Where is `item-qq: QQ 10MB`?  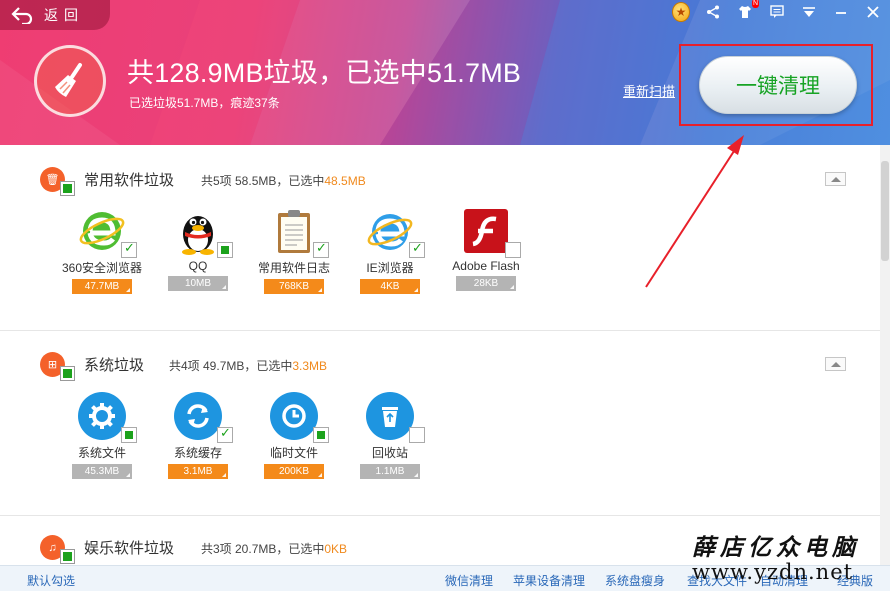 item-qq: QQ 10MB is located at coordinates (198, 249).